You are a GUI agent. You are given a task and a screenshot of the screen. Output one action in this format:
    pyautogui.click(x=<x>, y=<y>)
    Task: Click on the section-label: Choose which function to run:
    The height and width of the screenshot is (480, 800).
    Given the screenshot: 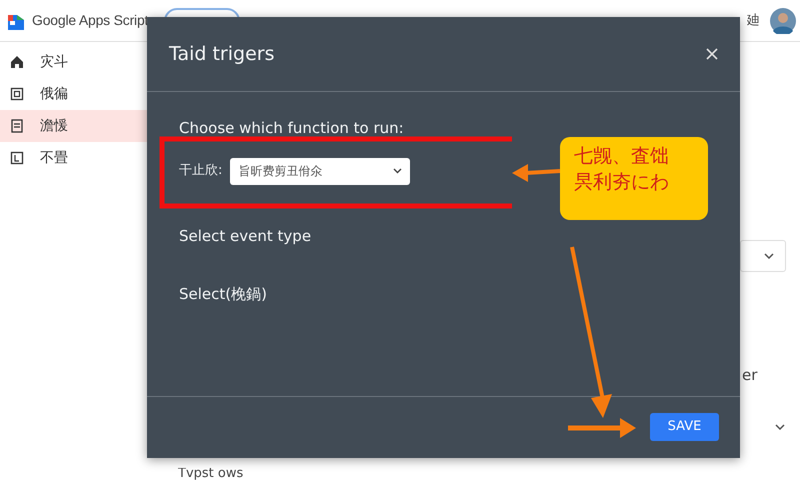 What is the action you would take?
    pyautogui.click(x=292, y=128)
    